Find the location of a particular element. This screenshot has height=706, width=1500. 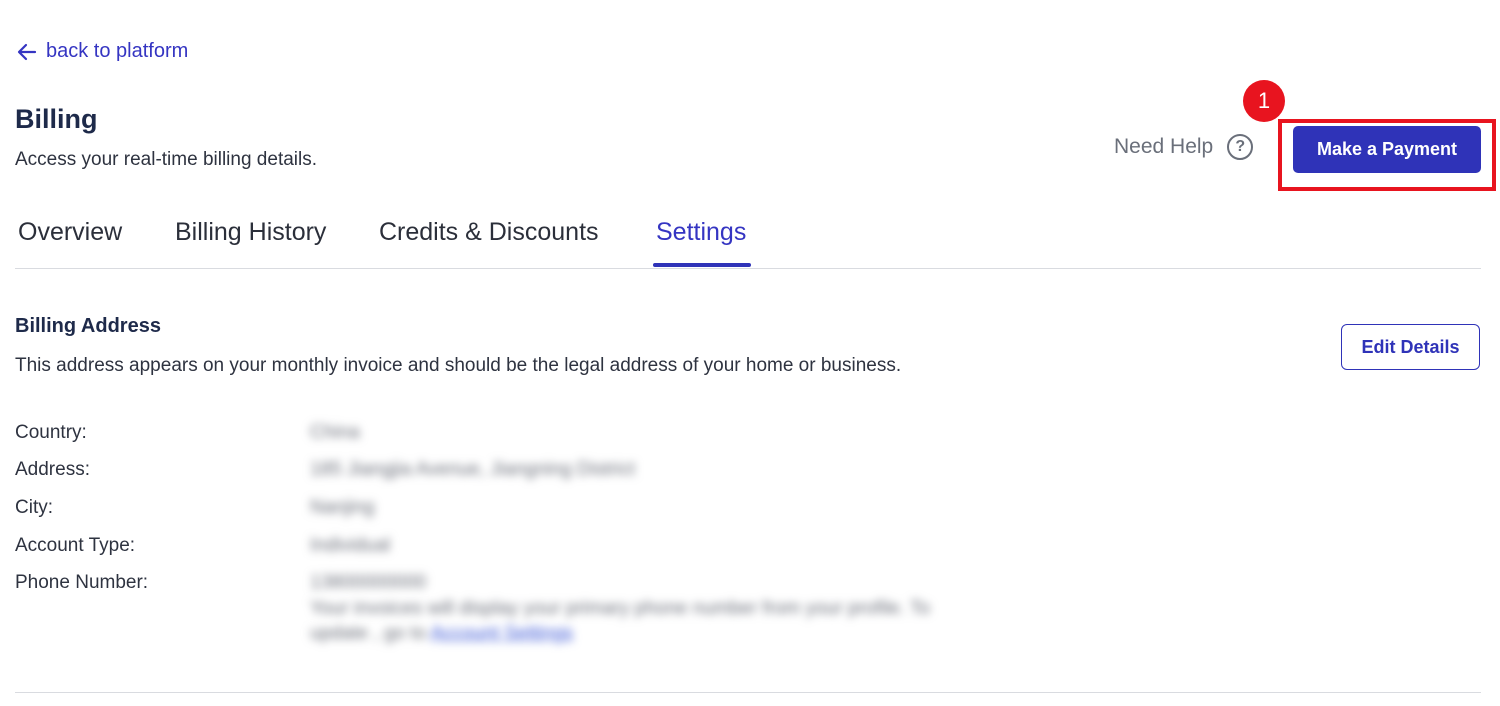

back-link-label: back to platform is located at coordinates (117, 51).